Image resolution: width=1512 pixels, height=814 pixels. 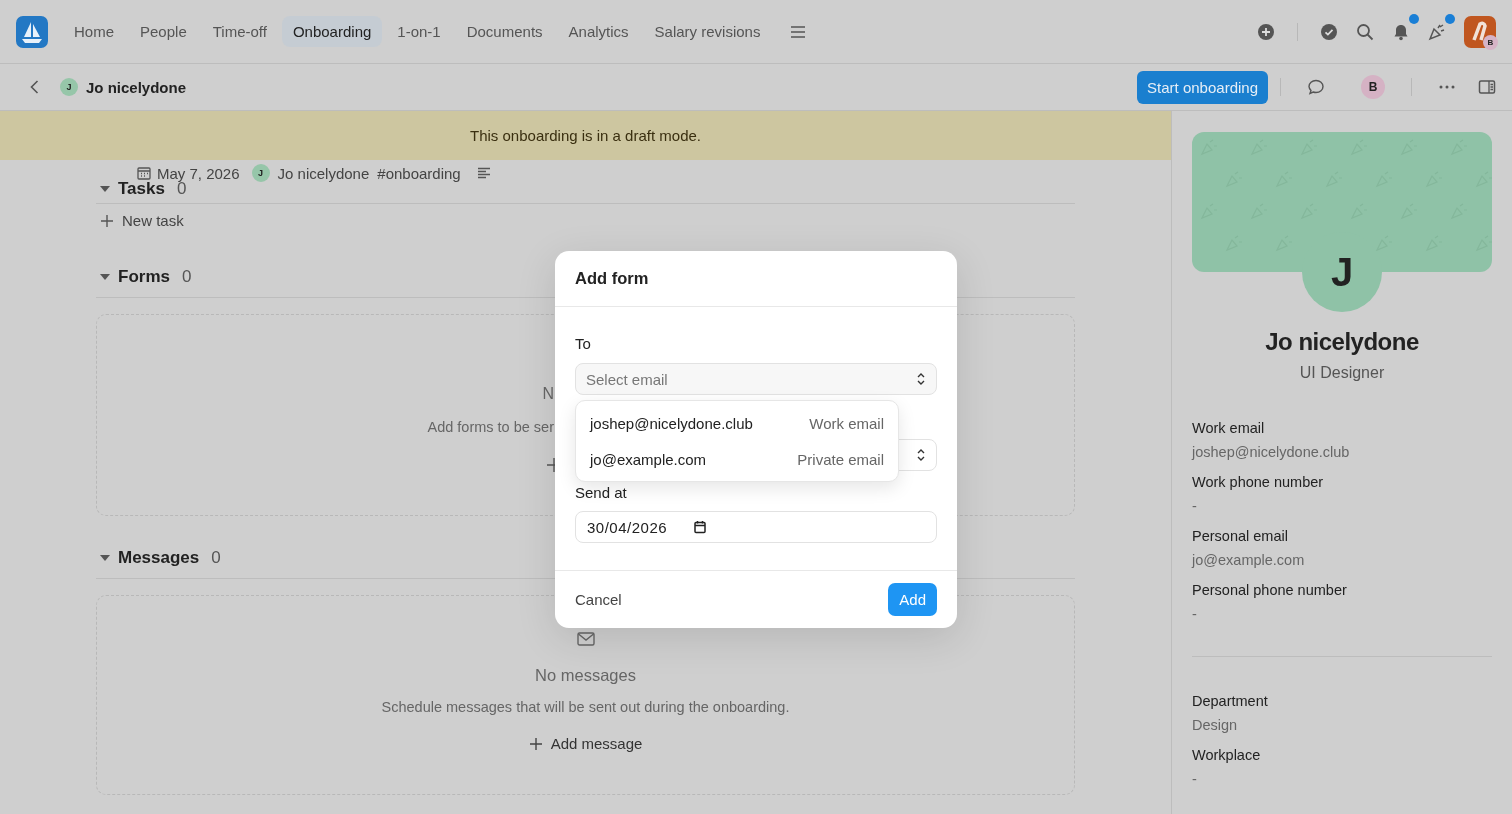 I want to click on add-icon, so click(x=1266, y=31).